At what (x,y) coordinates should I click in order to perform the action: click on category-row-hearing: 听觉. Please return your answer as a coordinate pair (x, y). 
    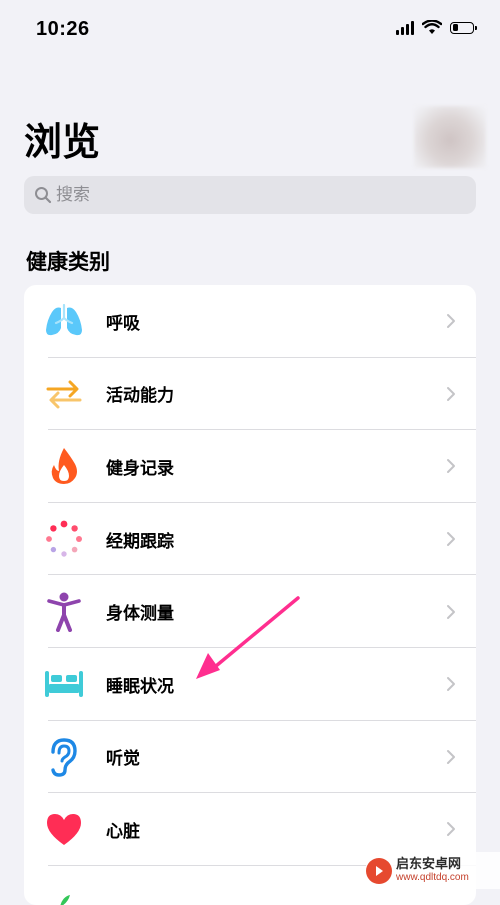
    Looking at the image, I should click on (250, 757).